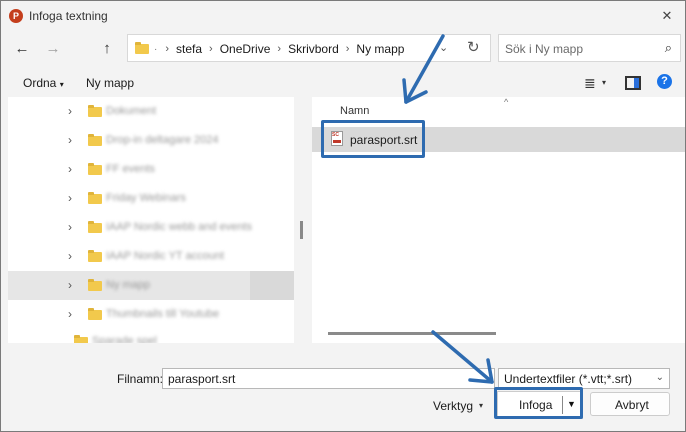  What do you see at coordinates (664, 81) in the screenshot?
I see `help-icon: ?` at bounding box center [664, 81].